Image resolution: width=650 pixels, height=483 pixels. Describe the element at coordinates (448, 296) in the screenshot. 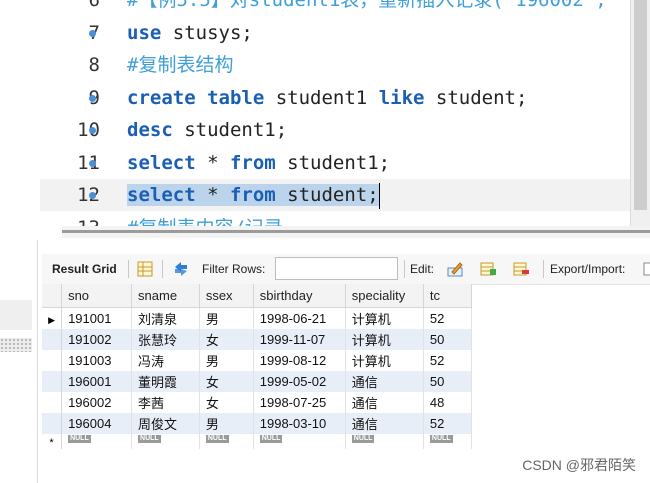

I see `column-header-tc: tc` at that location.